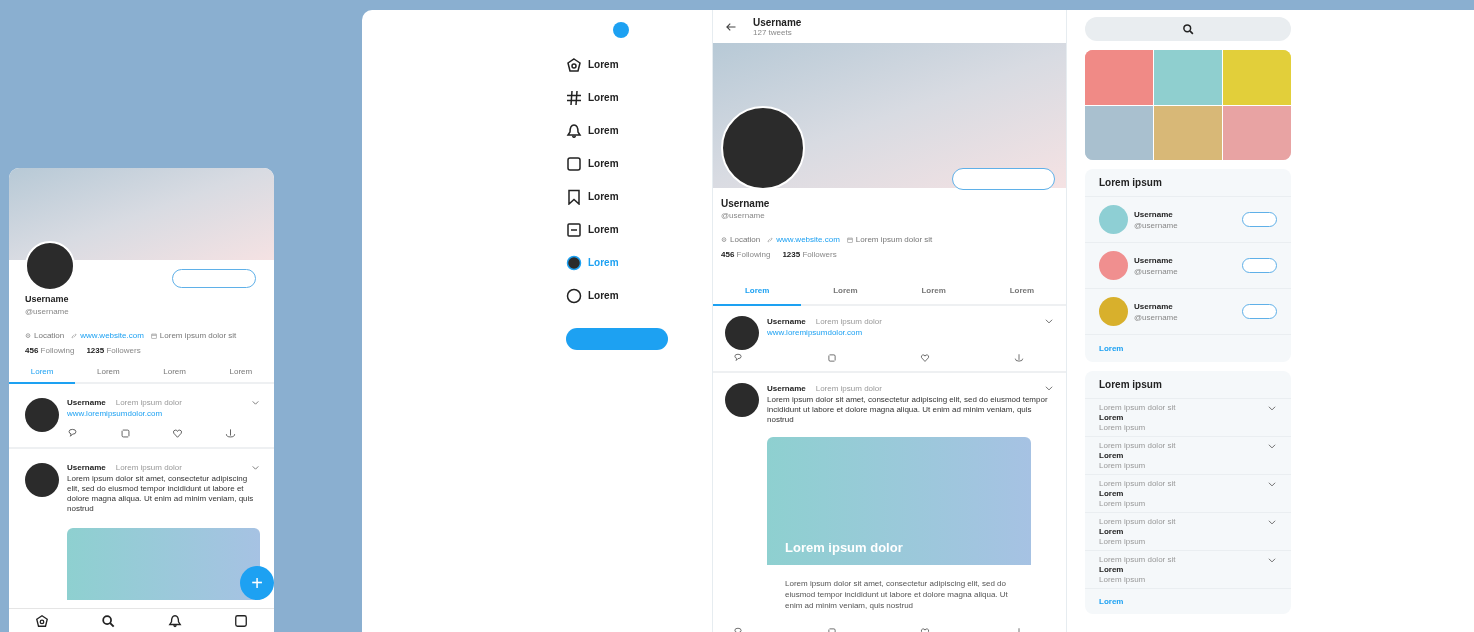 The image size is (1474, 632). What do you see at coordinates (574, 196) in the screenshot?
I see `bookmark-icon` at bounding box center [574, 196].